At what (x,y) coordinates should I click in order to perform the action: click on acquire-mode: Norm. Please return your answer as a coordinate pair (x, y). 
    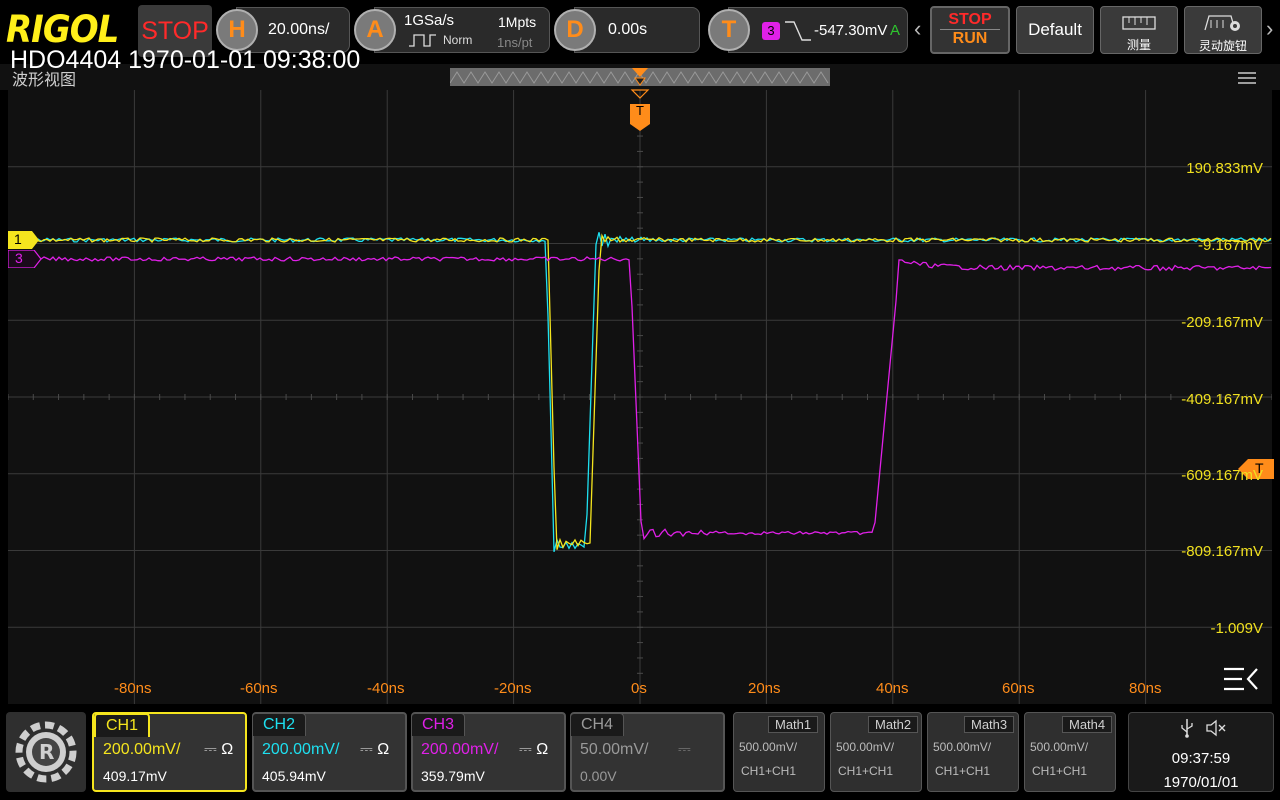
    Looking at the image, I should click on (458, 40).